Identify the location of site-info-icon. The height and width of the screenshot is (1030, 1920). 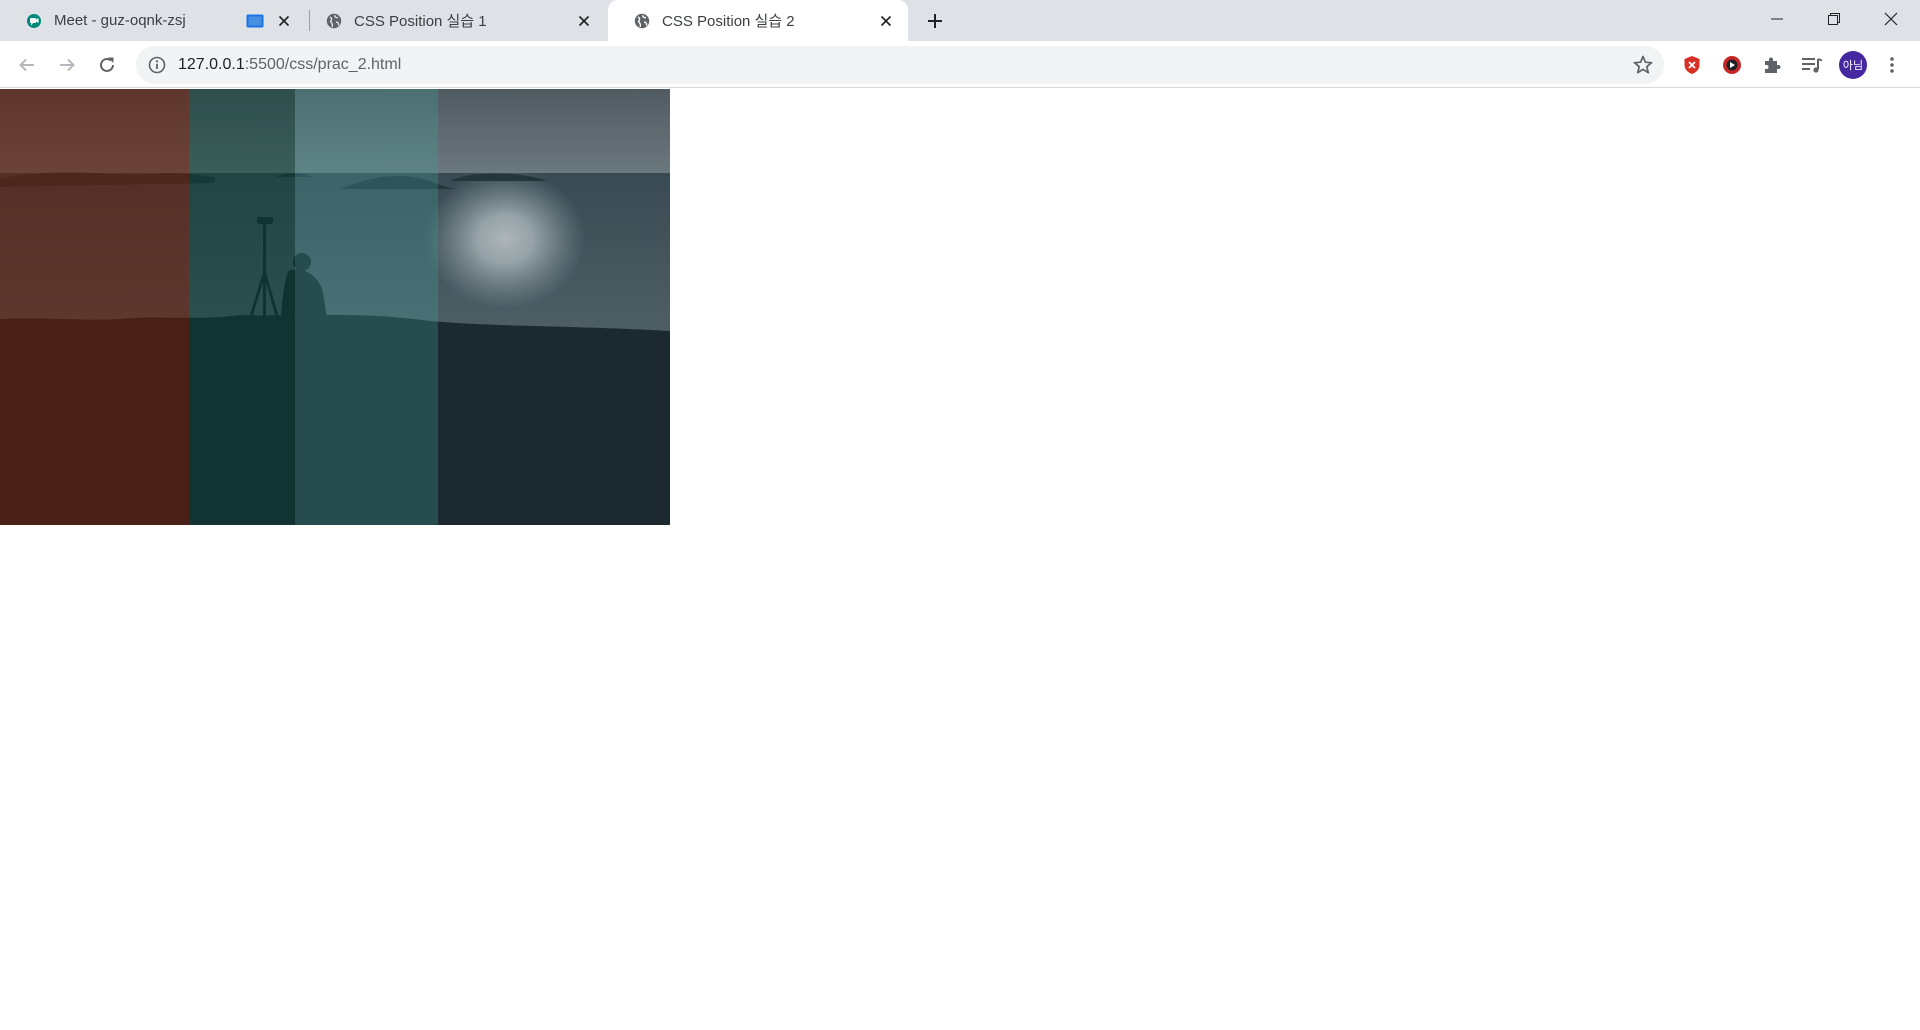
(157, 65).